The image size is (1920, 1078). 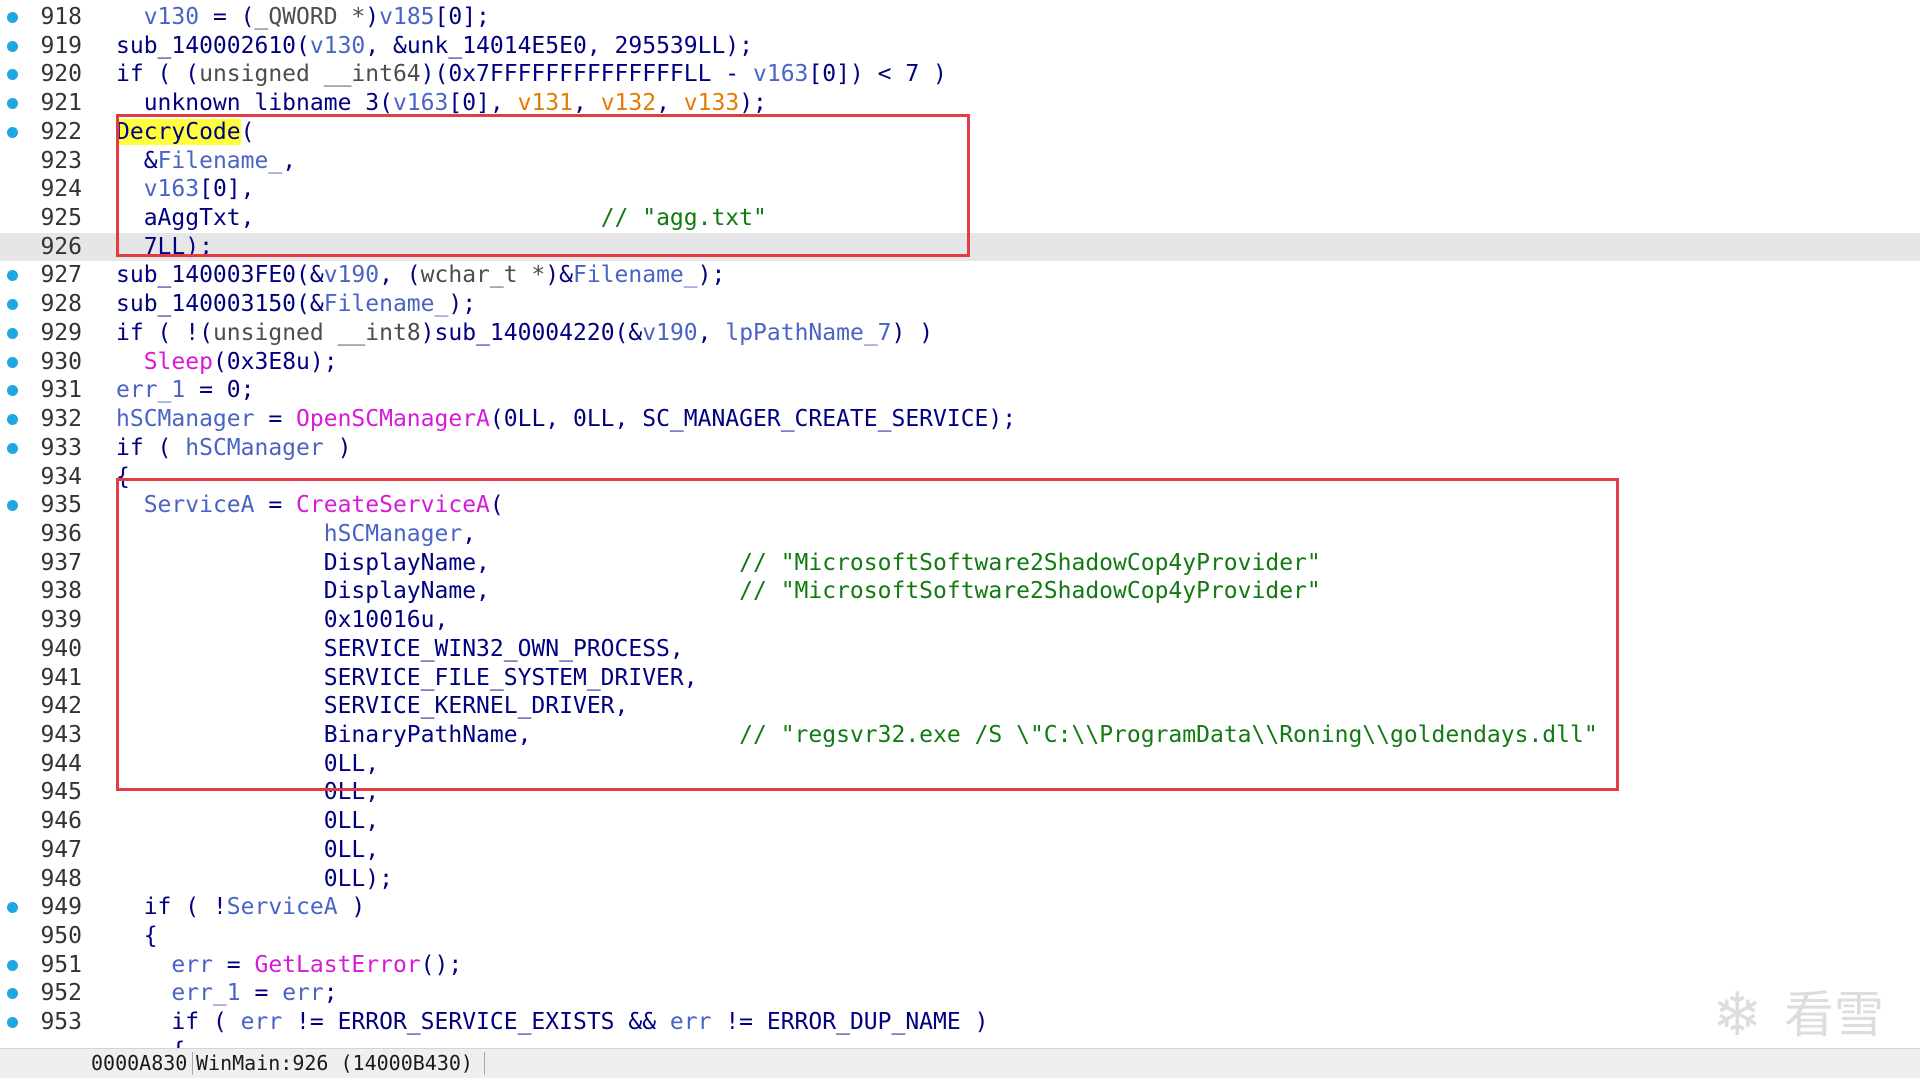 I want to click on code-token: ServiceA, so click(x=282, y=907).